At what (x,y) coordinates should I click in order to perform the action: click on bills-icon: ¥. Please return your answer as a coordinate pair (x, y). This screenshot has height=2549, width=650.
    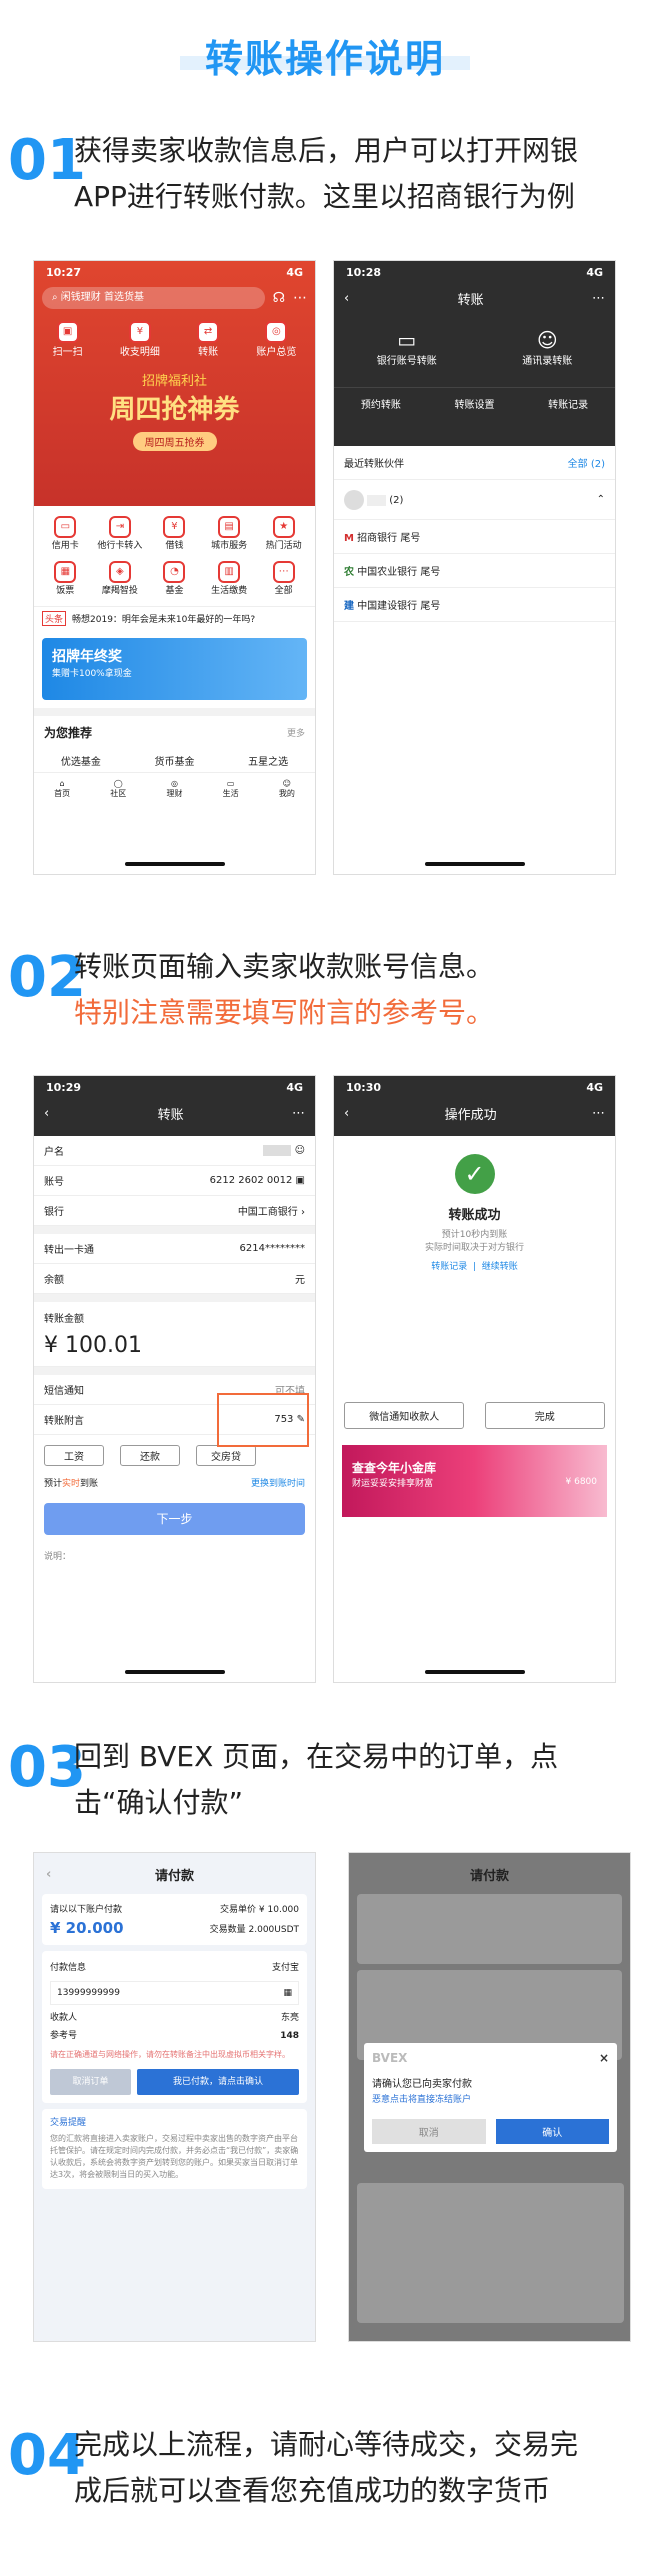
    Looking at the image, I should click on (139, 332).